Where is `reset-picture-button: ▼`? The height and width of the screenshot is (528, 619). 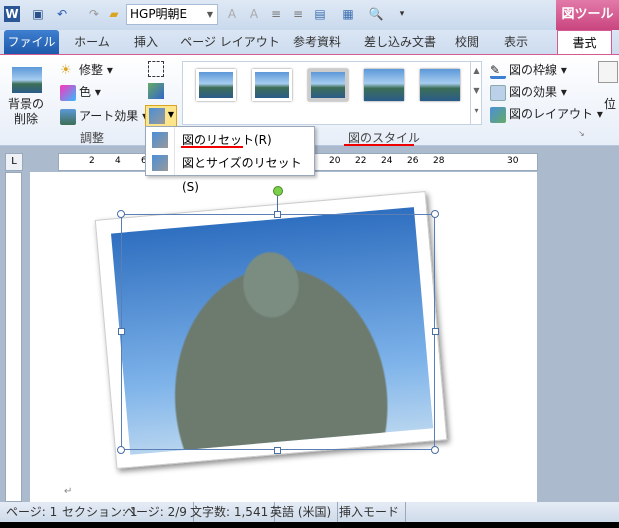 reset-picture-button: ▼ is located at coordinates (161, 116).